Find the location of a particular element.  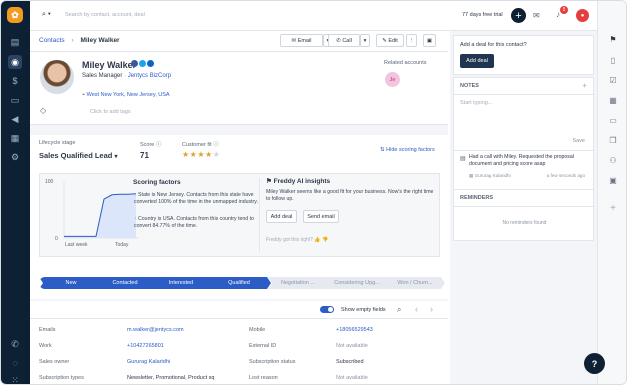

breadcrumb: Contacts › Miley Walker is located at coordinates (79, 40).